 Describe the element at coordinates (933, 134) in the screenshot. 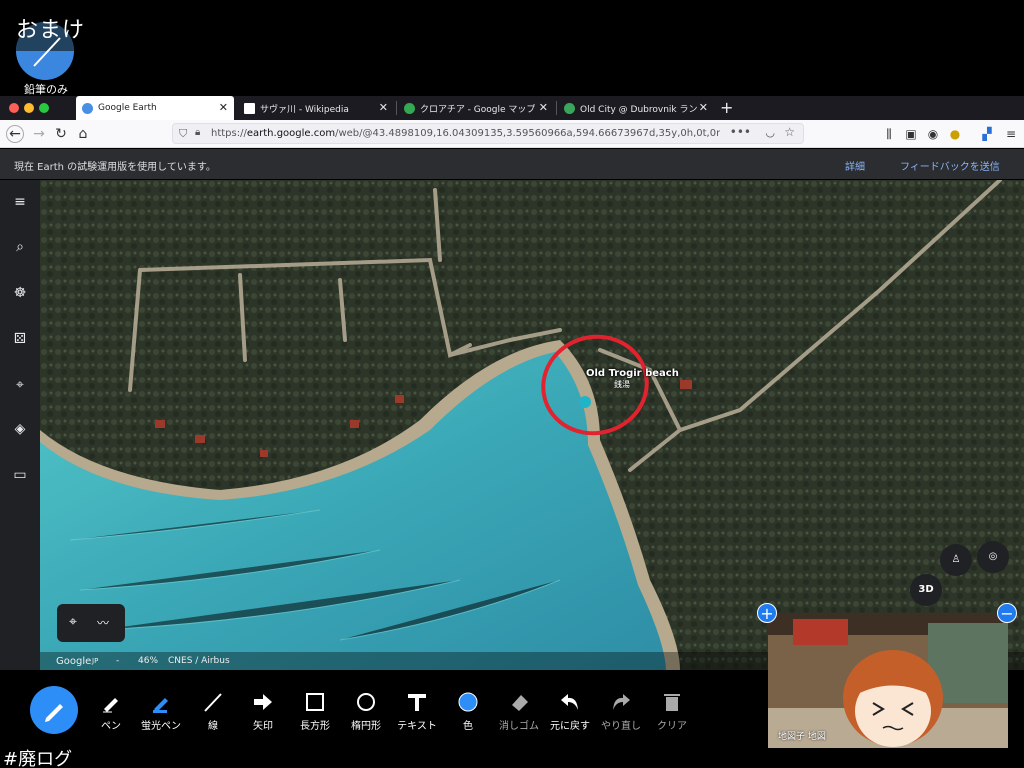

I see `account-icon: ◉` at that location.